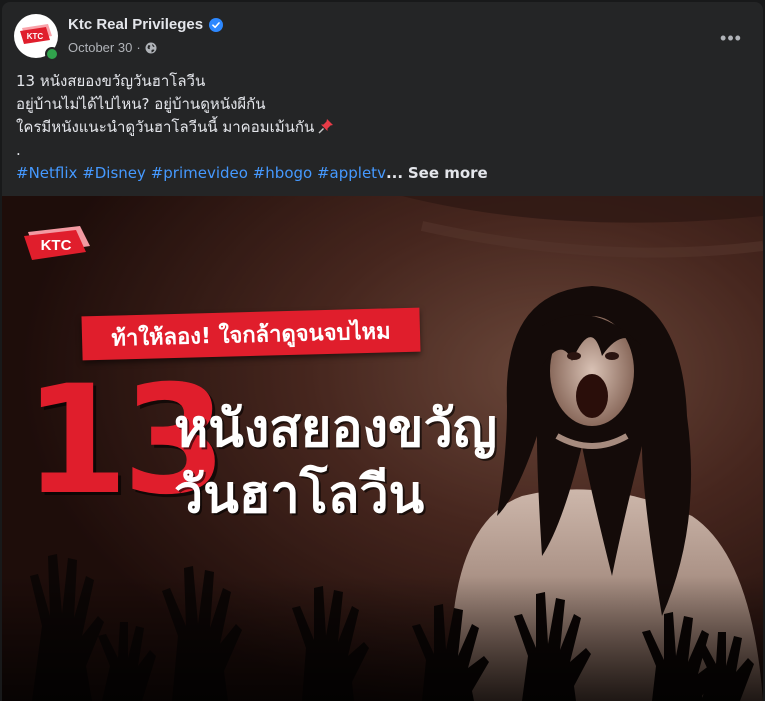 The height and width of the screenshot is (701, 765). Describe the element at coordinates (299, 495) in the screenshot. I see `image-title-line-2: วันฮาโลวีน` at that location.